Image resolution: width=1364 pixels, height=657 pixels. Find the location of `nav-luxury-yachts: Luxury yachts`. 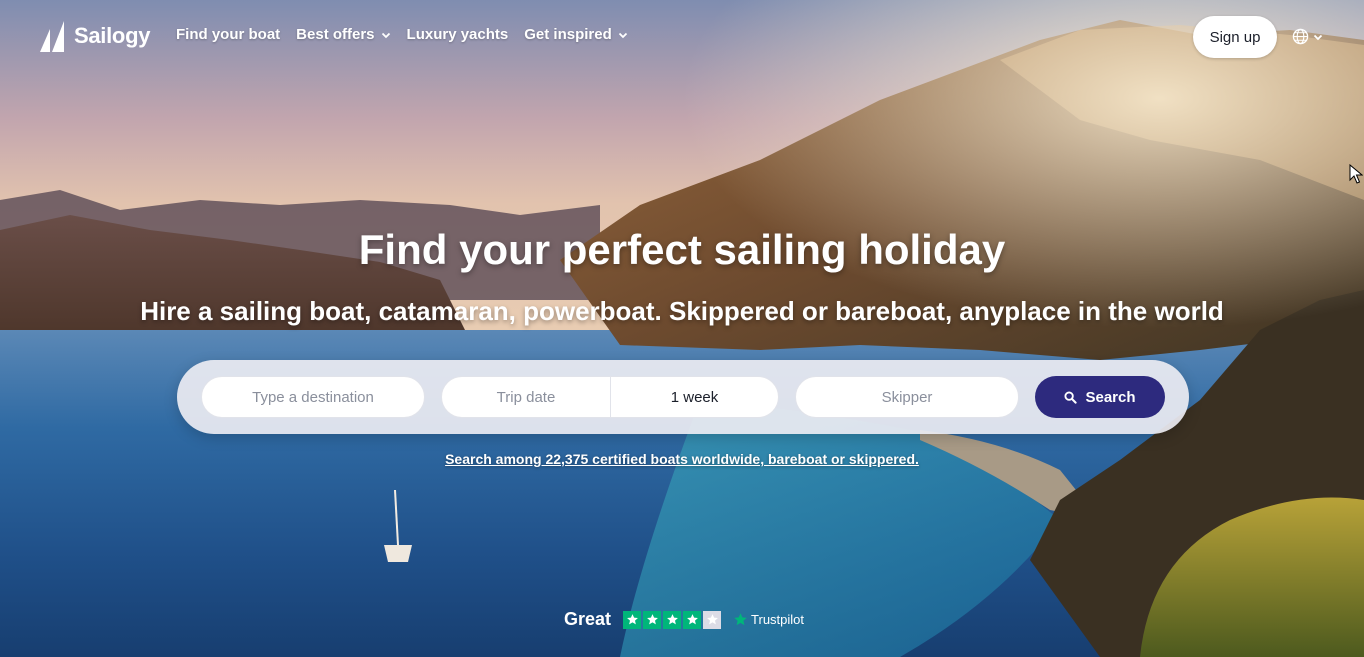

nav-luxury-yachts: Luxury yachts is located at coordinates (458, 34).